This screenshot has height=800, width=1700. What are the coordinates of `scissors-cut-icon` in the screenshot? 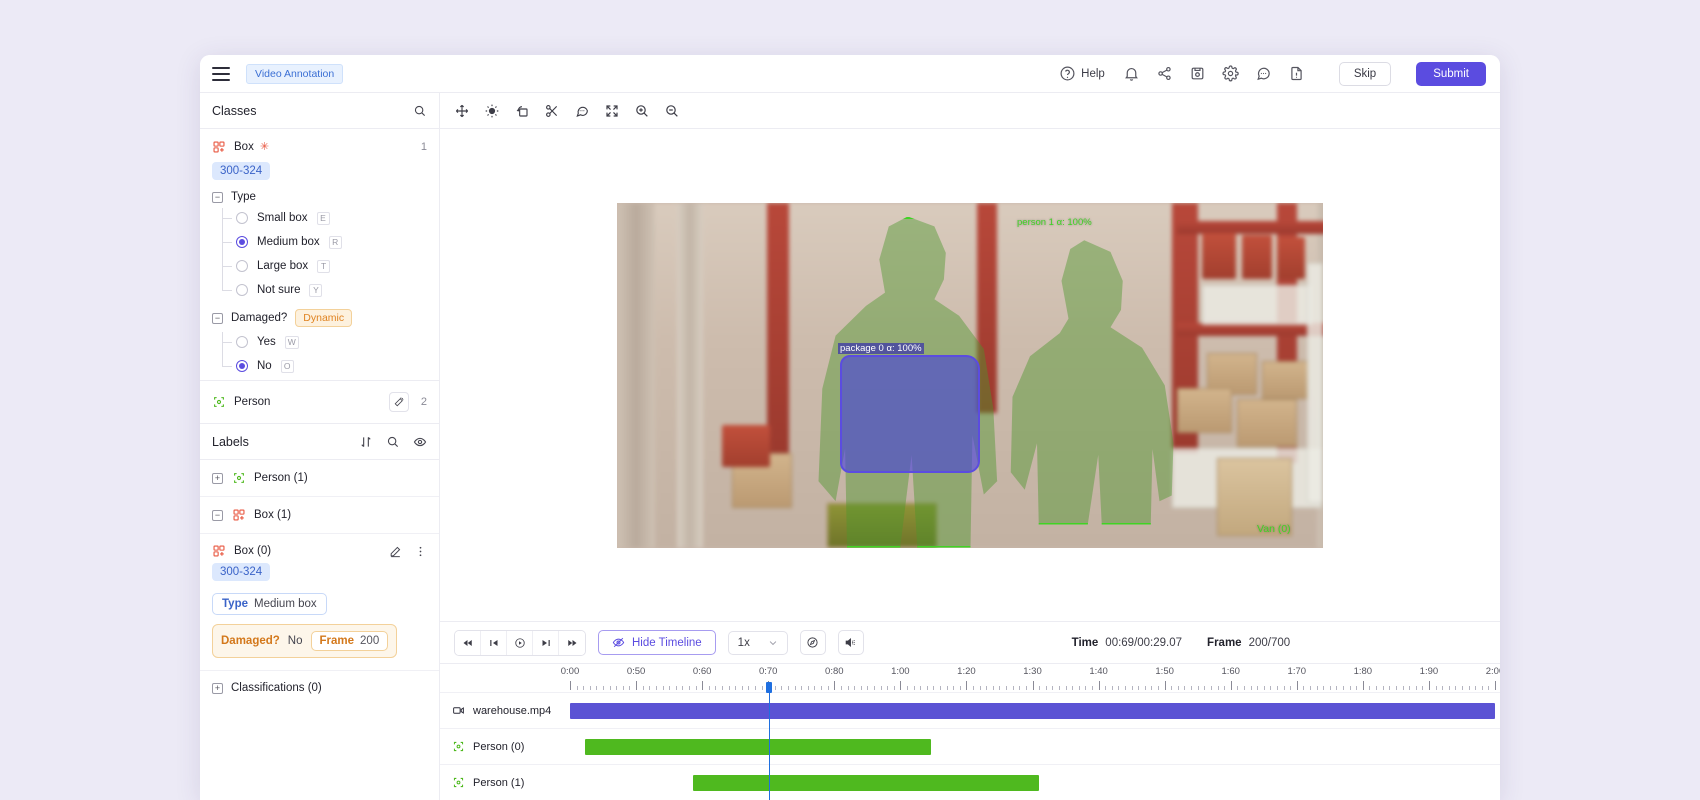 It's located at (552, 111).